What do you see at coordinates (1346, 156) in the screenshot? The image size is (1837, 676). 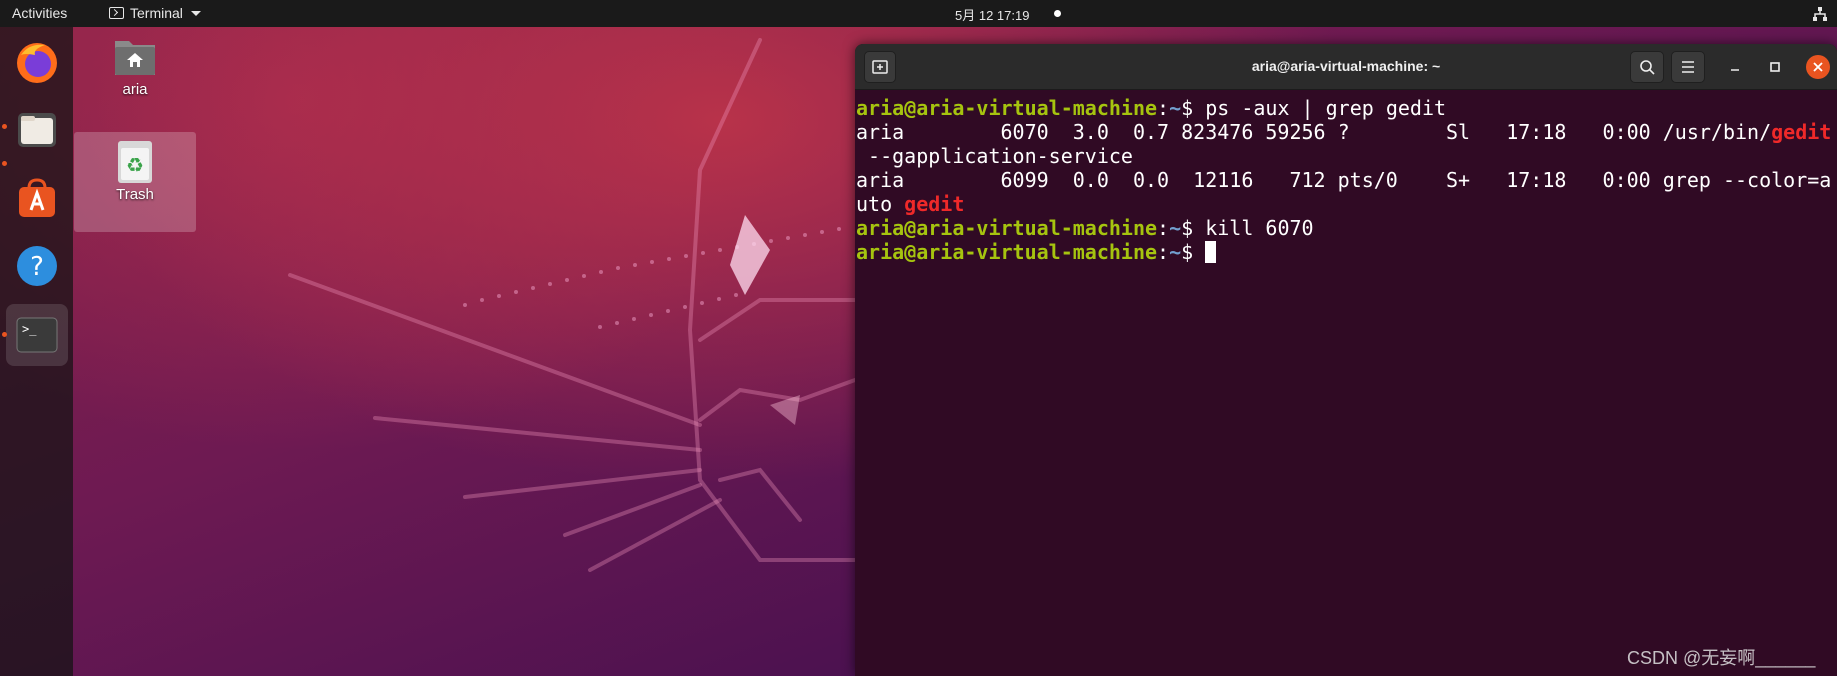 I see `terminal-line: --gapplication-service` at bounding box center [1346, 156].